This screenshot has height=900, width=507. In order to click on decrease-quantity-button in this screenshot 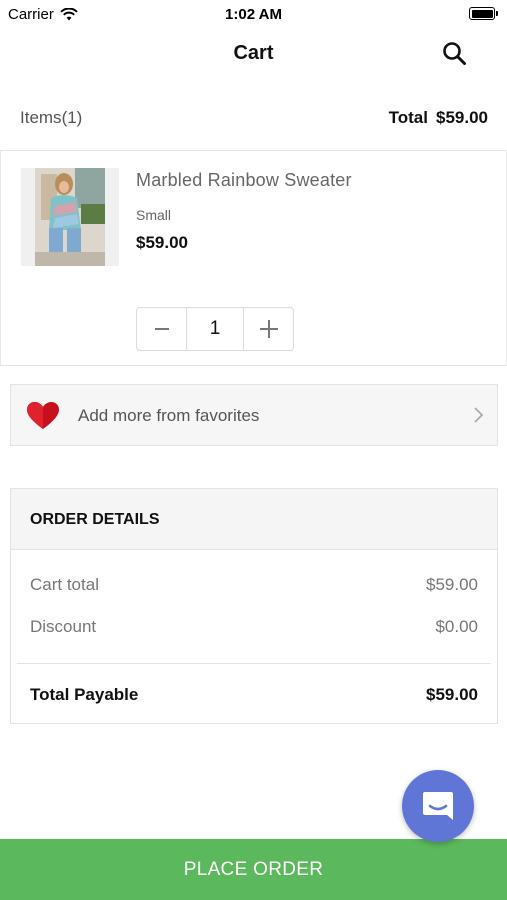, I will do `click(161, 329)`.